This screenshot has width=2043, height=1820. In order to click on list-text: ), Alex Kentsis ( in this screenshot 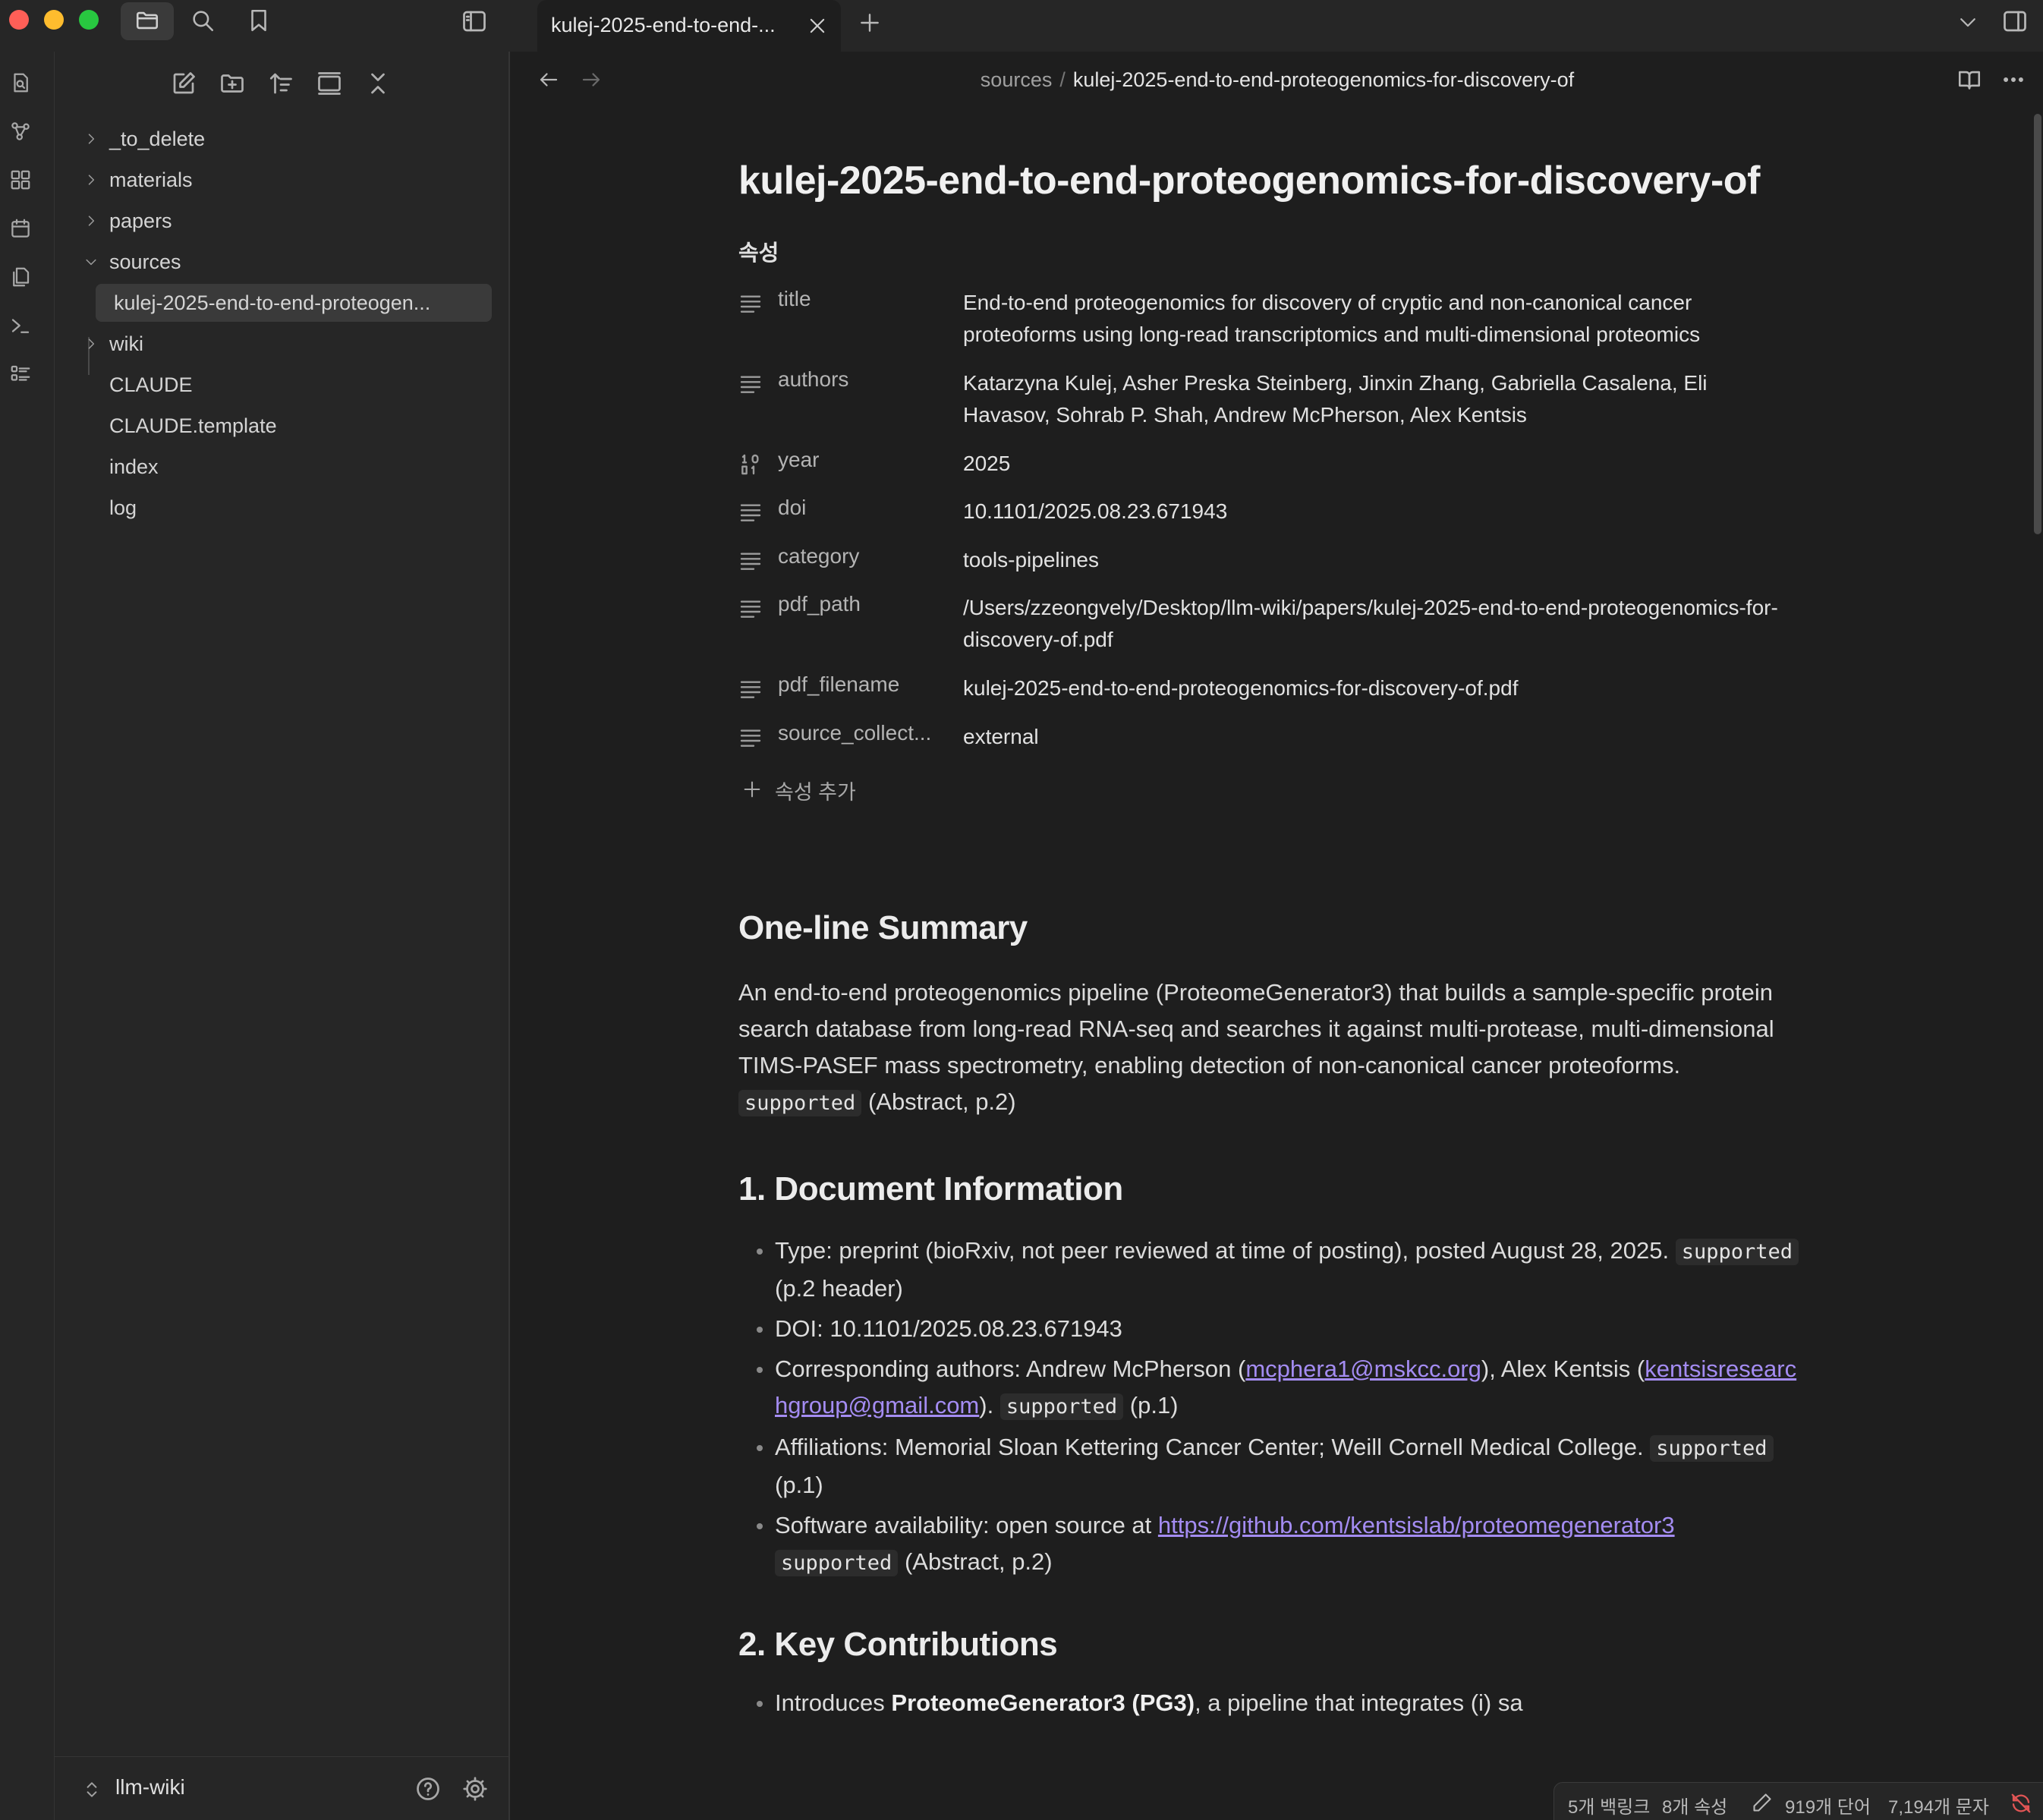, I will do `click(1563, 1369)`.